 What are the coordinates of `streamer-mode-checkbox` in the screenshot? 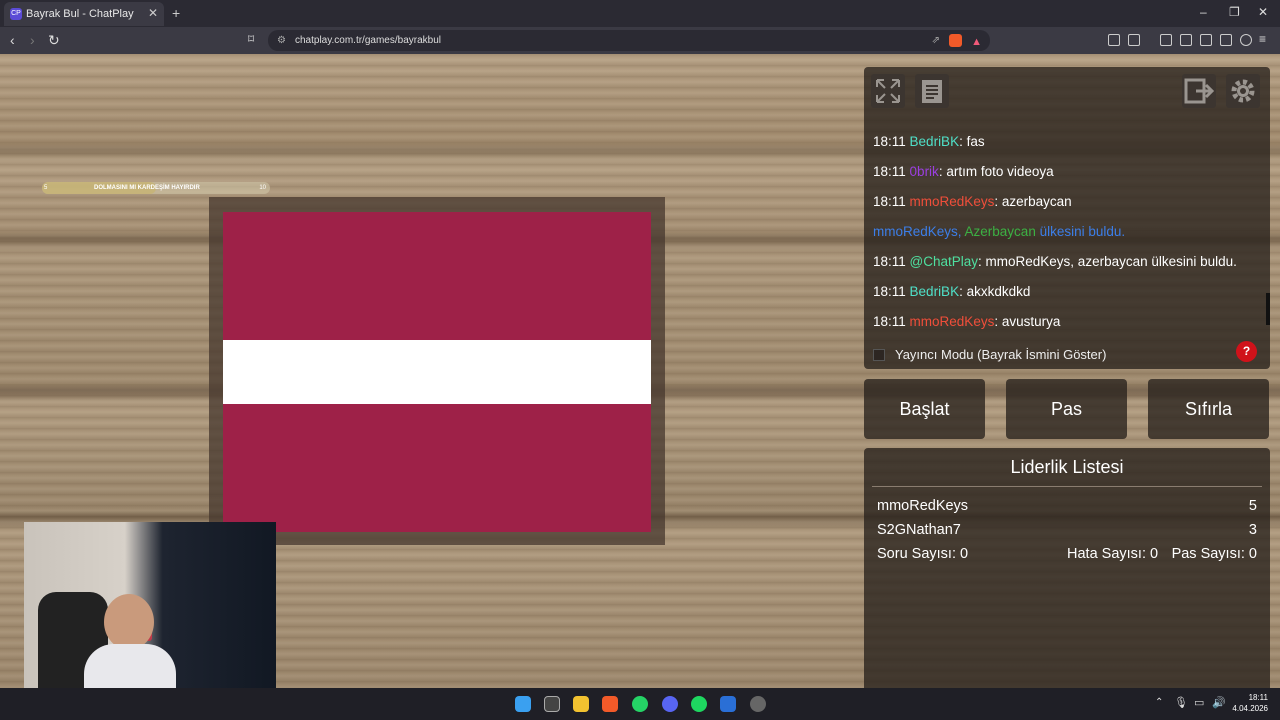 It's located at (879, 354).